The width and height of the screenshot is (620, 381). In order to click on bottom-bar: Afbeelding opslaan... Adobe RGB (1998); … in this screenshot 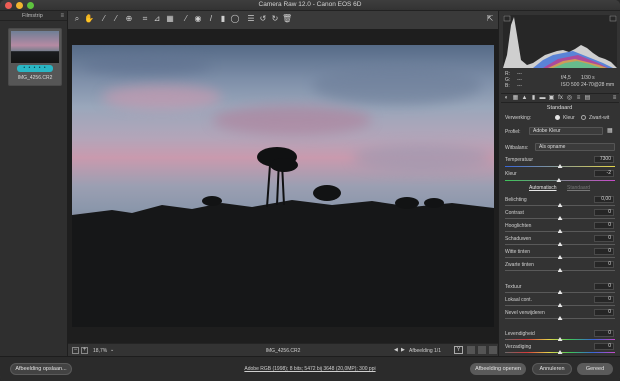, I will do `click(310, 368)`.